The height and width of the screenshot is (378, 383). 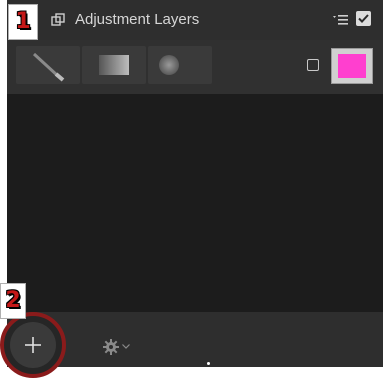 I want to click on checkmark-icon, so click(x=363, y=18).